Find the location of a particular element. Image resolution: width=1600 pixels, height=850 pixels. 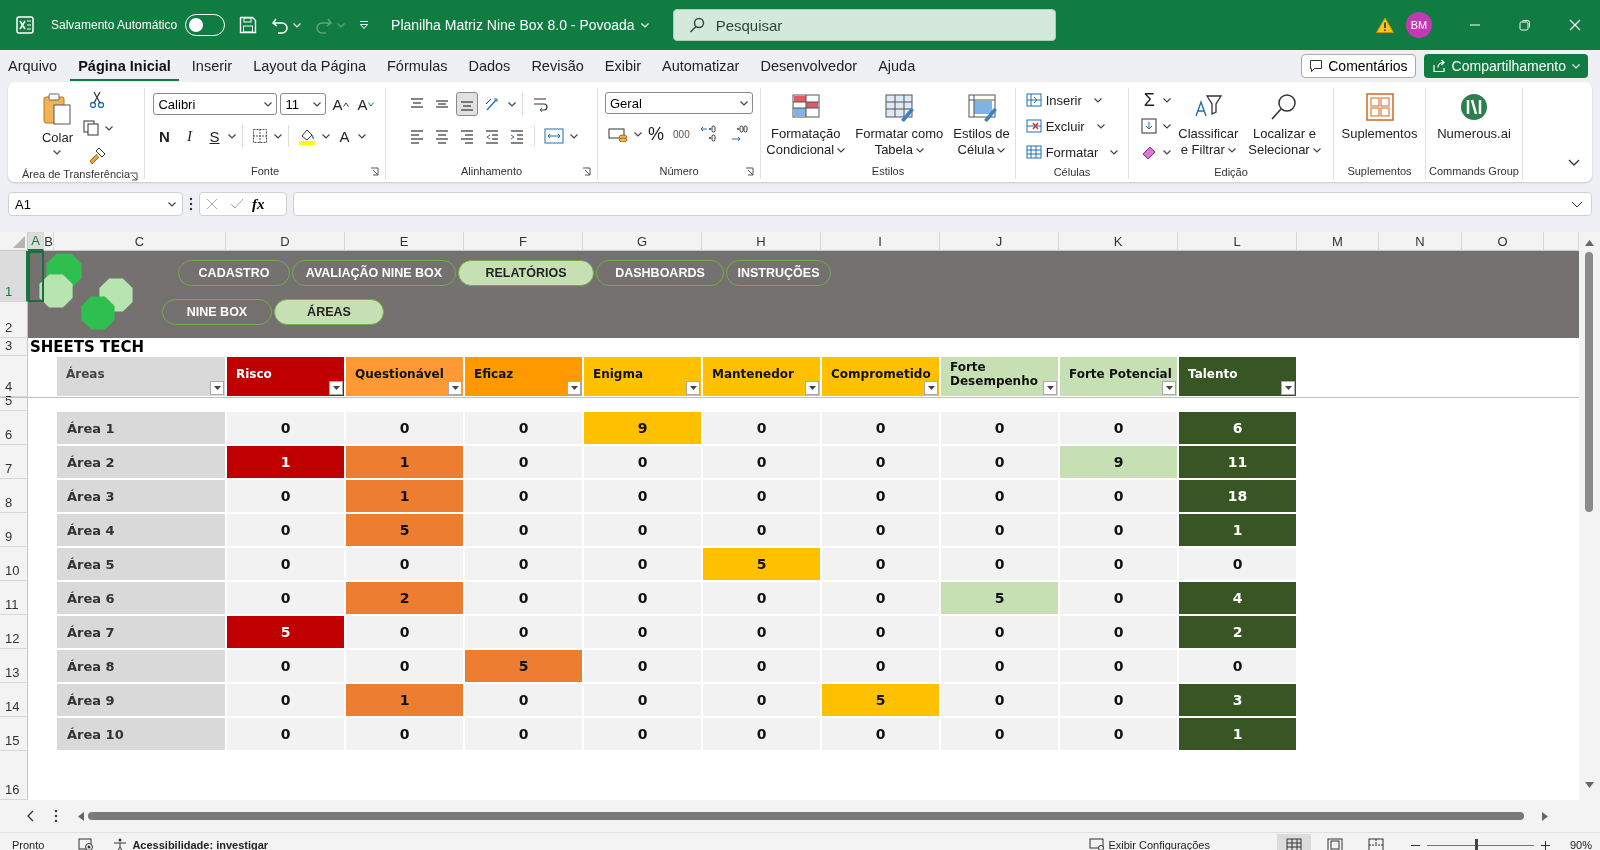

font-color-button: A is located at coordinates (344, 136).